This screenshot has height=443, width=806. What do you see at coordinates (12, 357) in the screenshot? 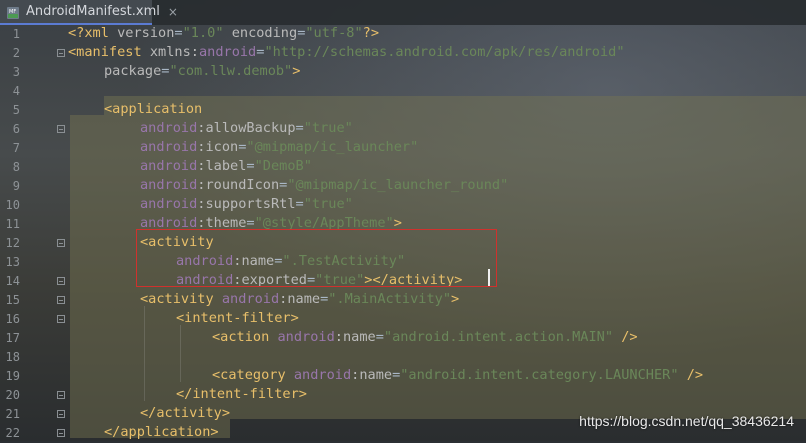
I see `line-number: 18` at bounding box center [12, 357].